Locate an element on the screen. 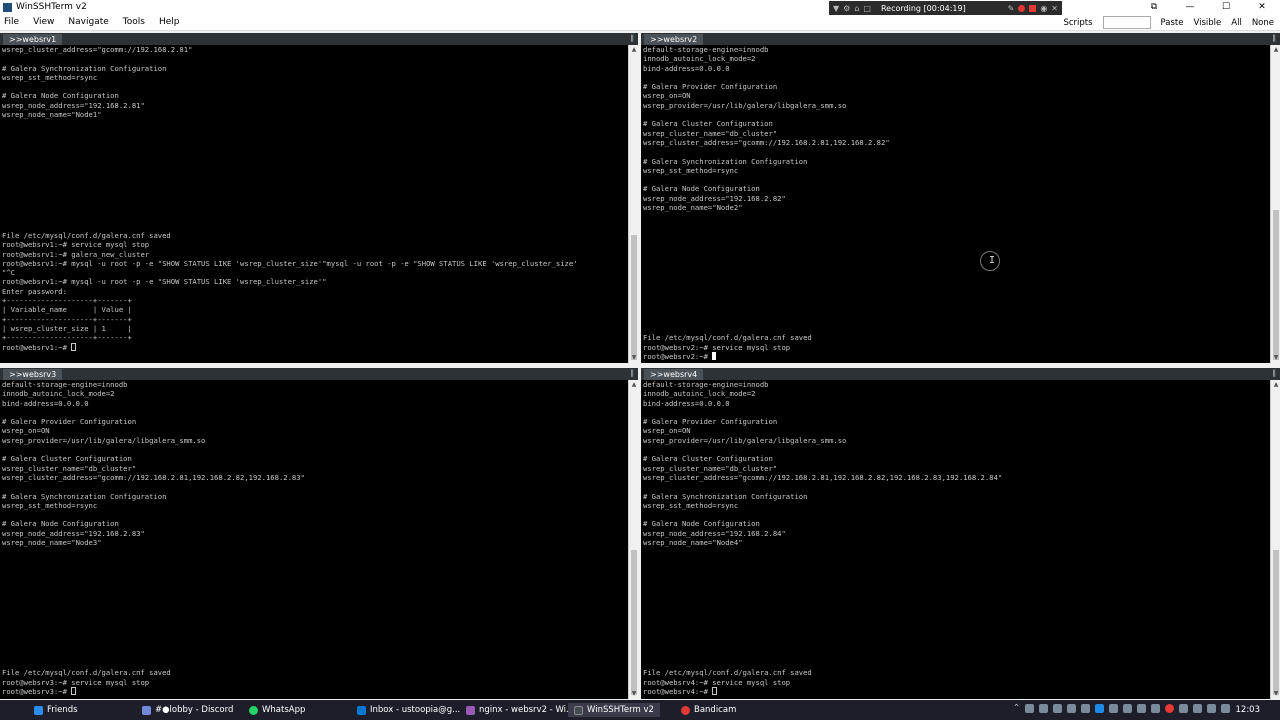 Image resolution: width=1280 pixels, height=720 pixels. mouse-cursor-highlight: I is located at coordinates (990, 261).